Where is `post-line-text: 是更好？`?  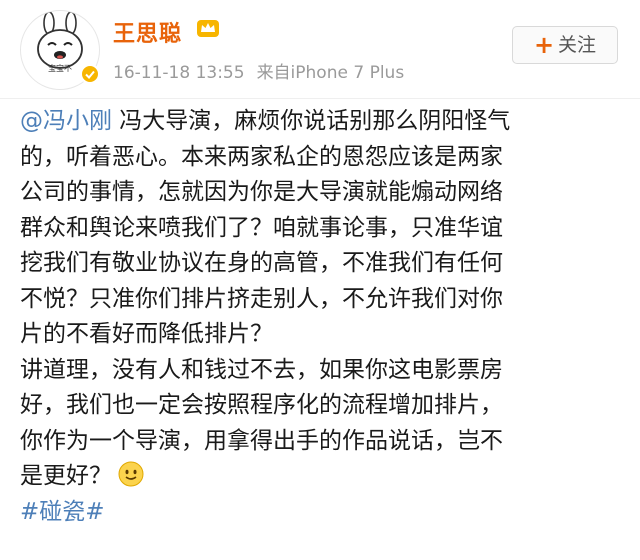
post-line-text: 是更好？ is located at coordinates (66, 476).